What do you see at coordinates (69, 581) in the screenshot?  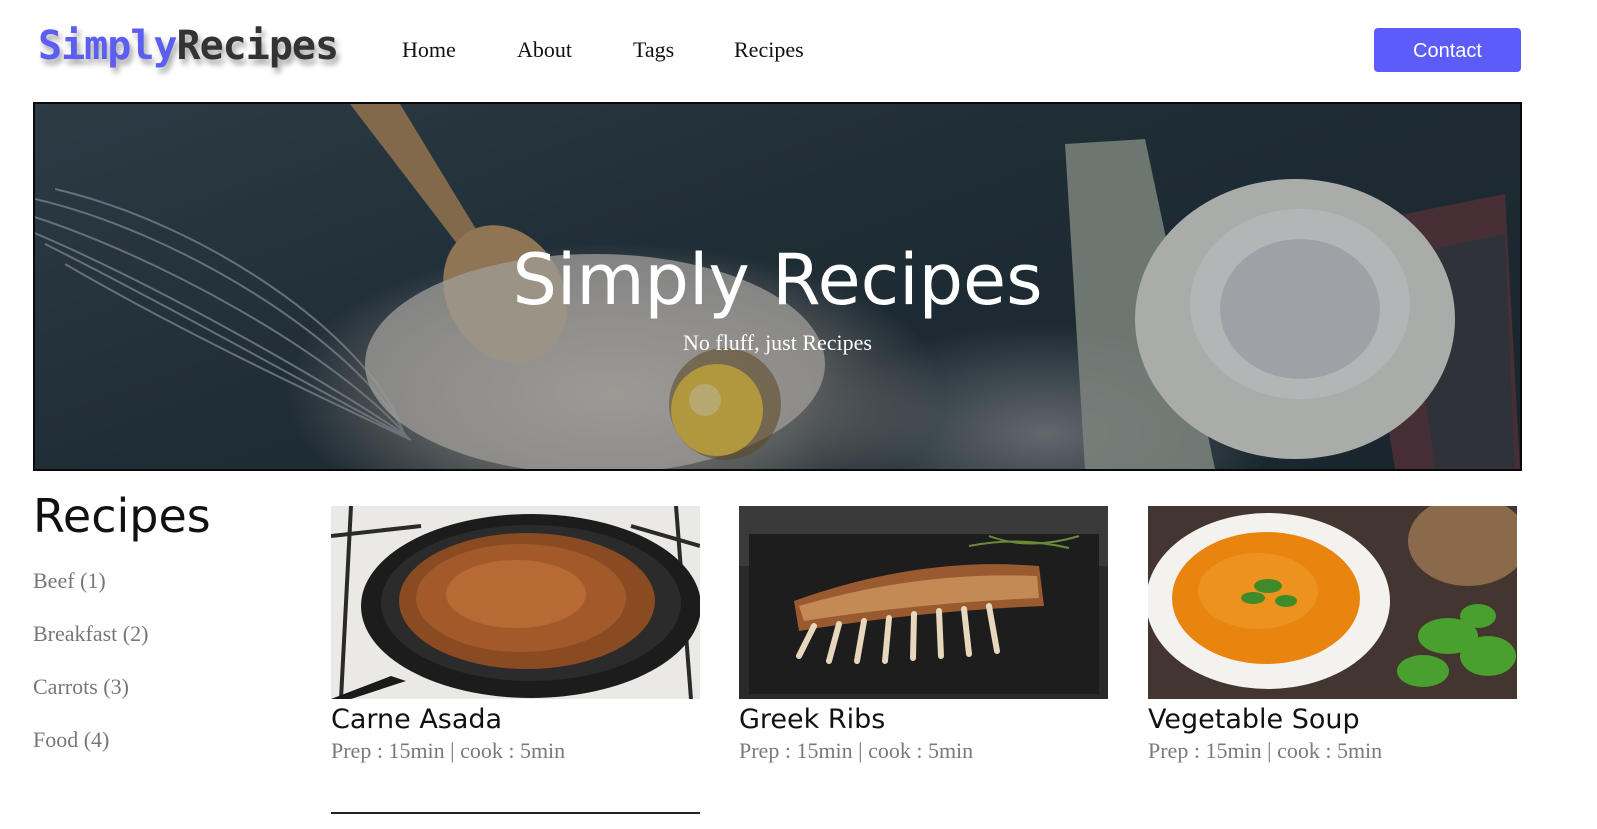 I see `tag-link-beef: Beef (1)` at bounding box center [69, 581].